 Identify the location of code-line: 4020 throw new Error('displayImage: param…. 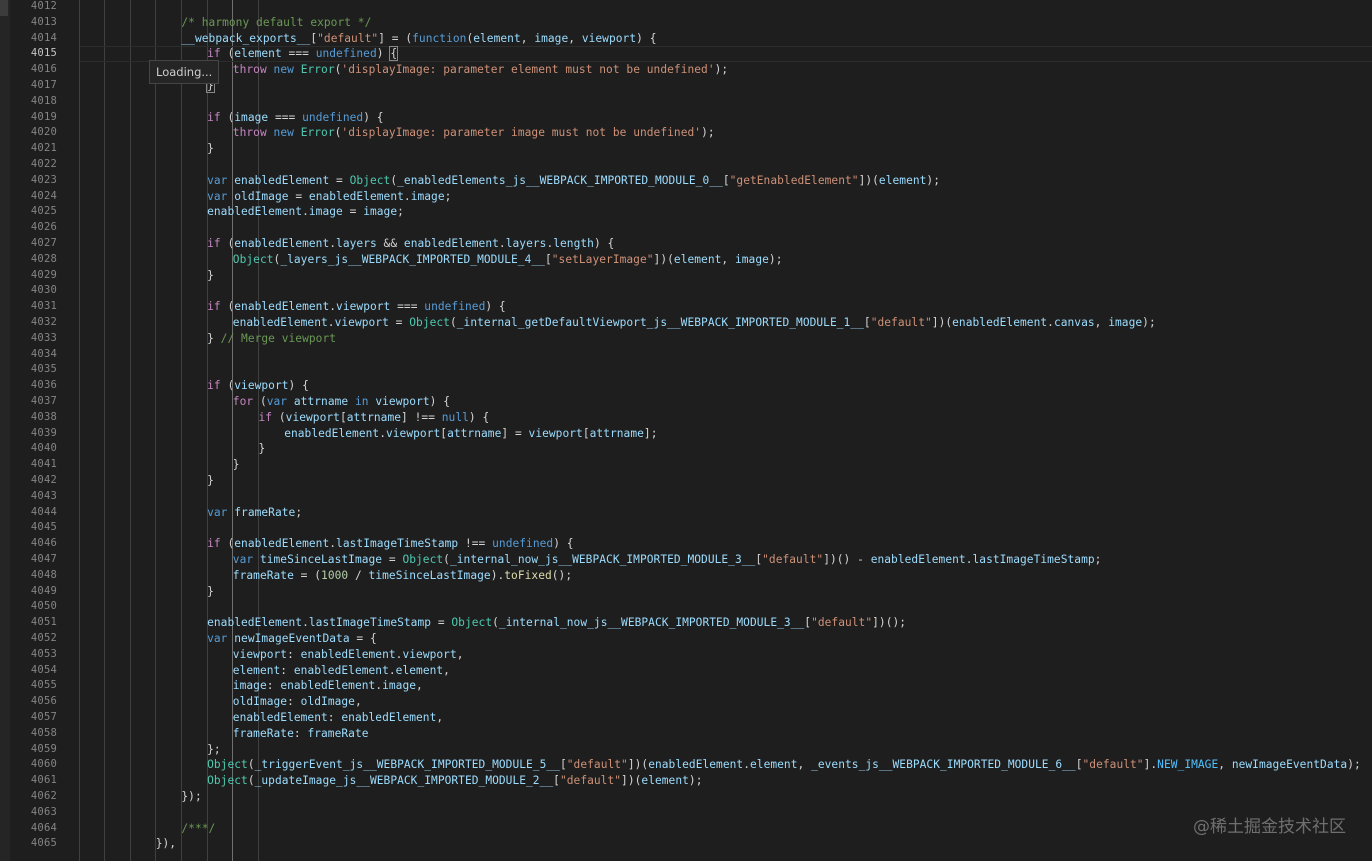
(686, 133).